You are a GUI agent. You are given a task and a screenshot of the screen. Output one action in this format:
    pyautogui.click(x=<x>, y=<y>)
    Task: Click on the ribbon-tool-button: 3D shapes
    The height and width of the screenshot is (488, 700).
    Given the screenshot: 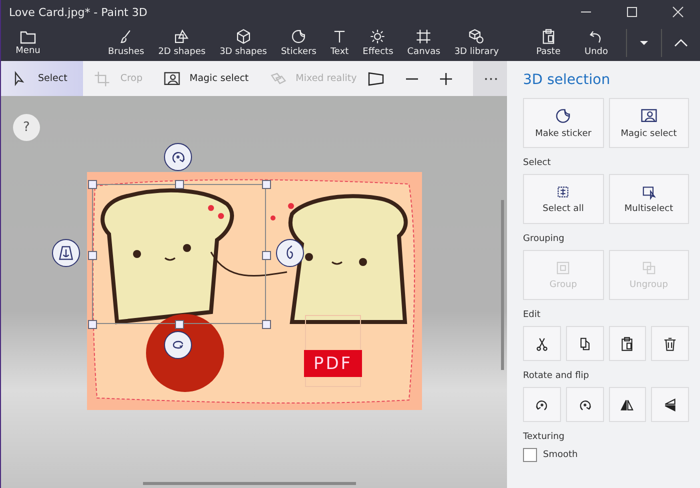 What is the action you would take?
    pyautogui.click(x=243, y=42)
    